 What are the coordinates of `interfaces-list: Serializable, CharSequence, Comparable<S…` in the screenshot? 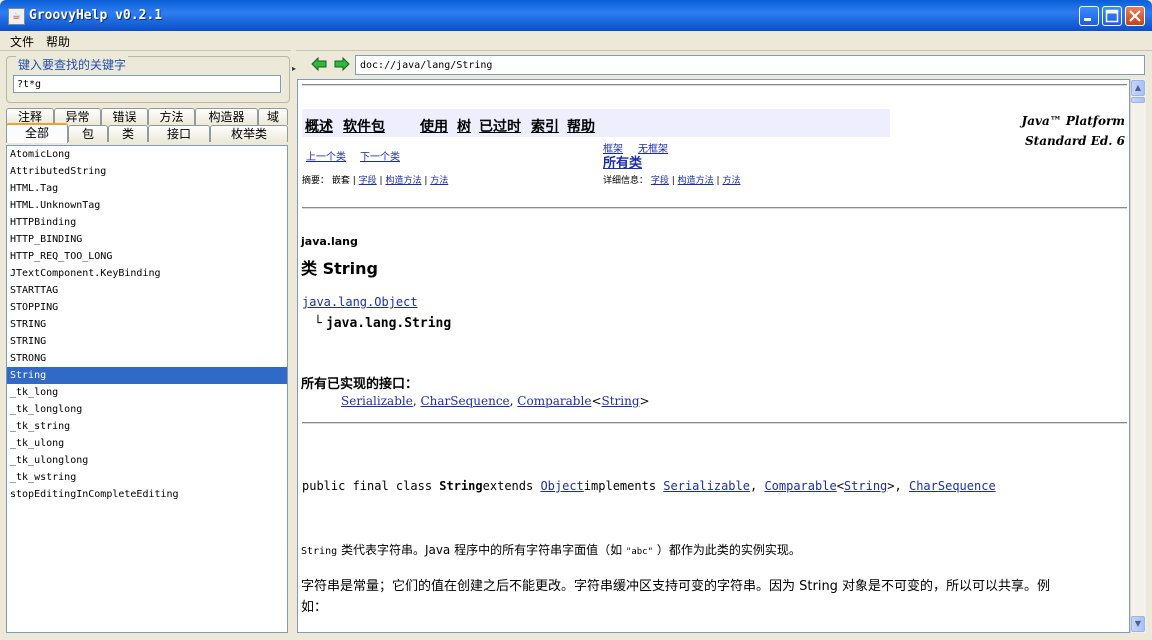 It's located at (495, 401).